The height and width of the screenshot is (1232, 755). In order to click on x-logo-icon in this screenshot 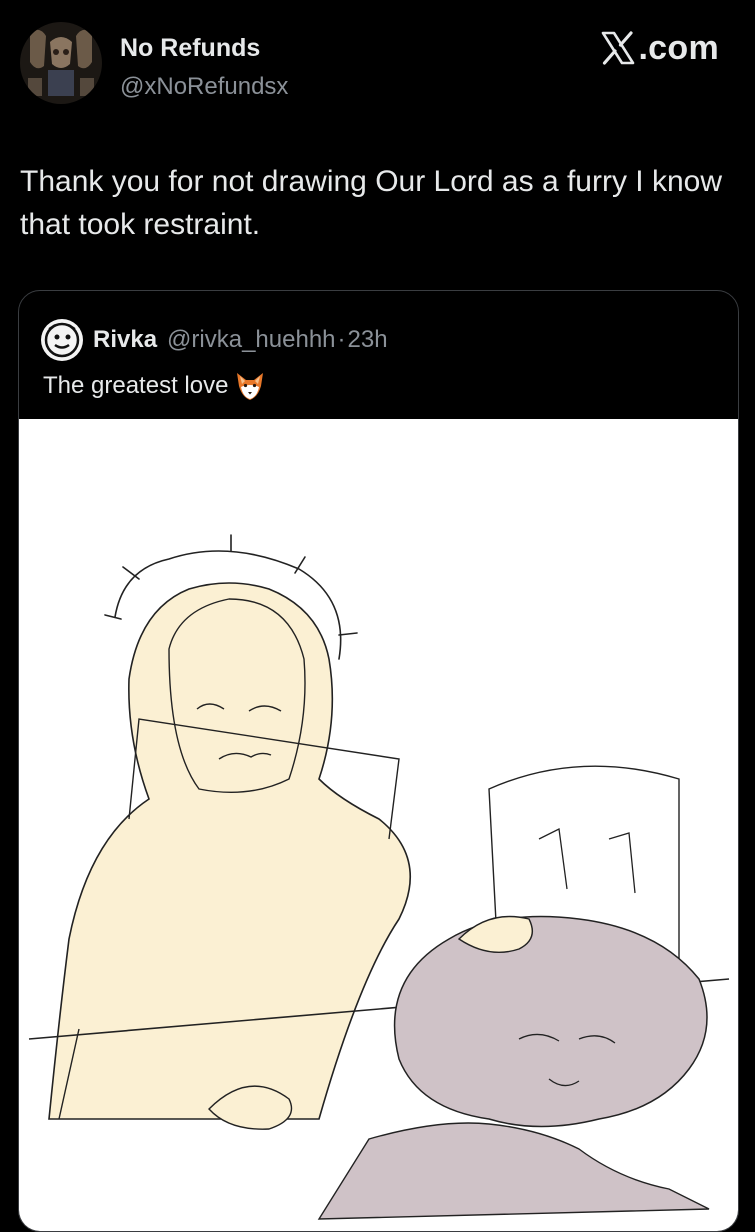, I will do `click(618, 48)`.